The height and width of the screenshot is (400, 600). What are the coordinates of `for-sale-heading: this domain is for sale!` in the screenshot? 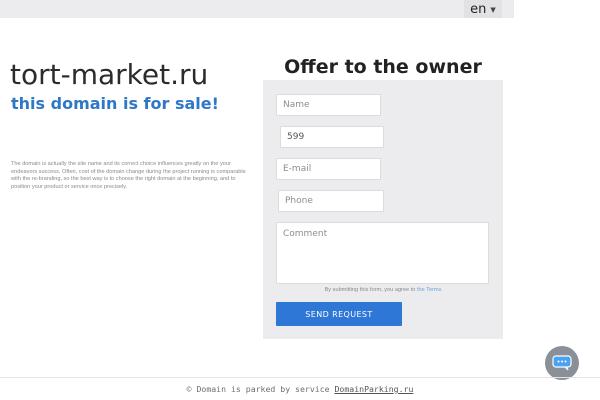 It's located at (115, 103).